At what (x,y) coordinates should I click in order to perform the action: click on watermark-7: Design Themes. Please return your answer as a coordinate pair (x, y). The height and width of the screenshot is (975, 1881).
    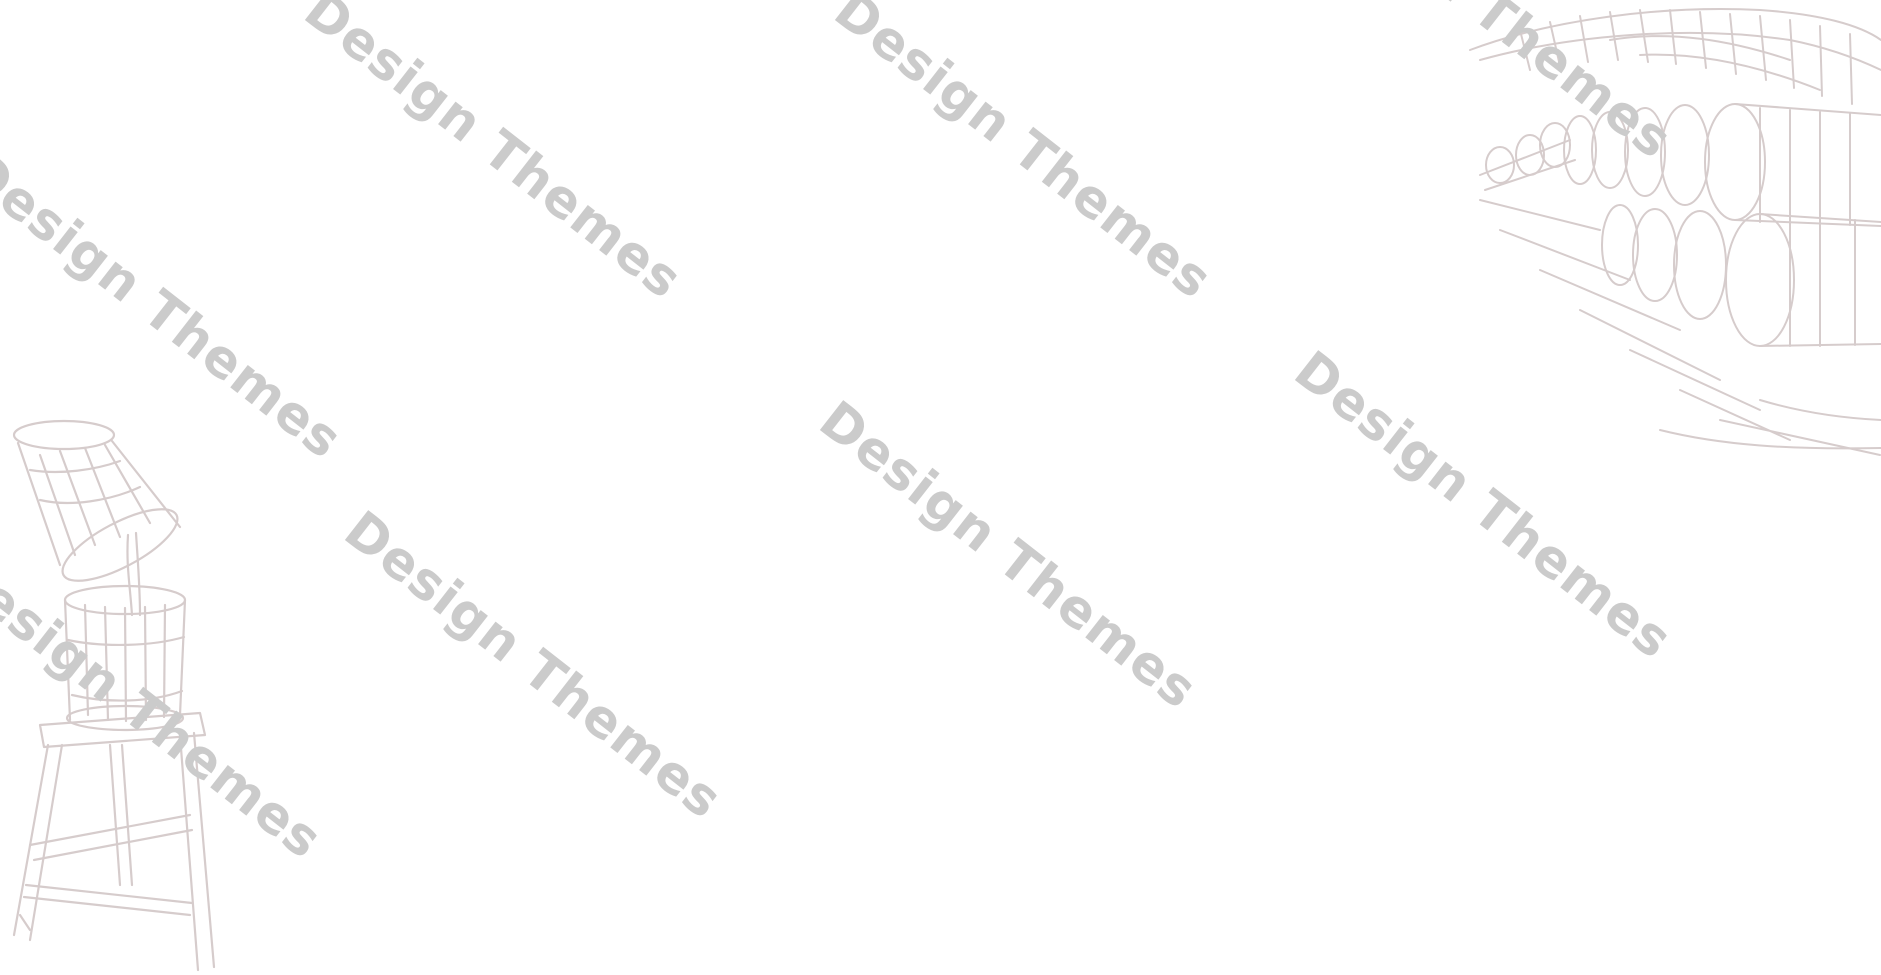
    Looking at the image, I should click on (533, 665).